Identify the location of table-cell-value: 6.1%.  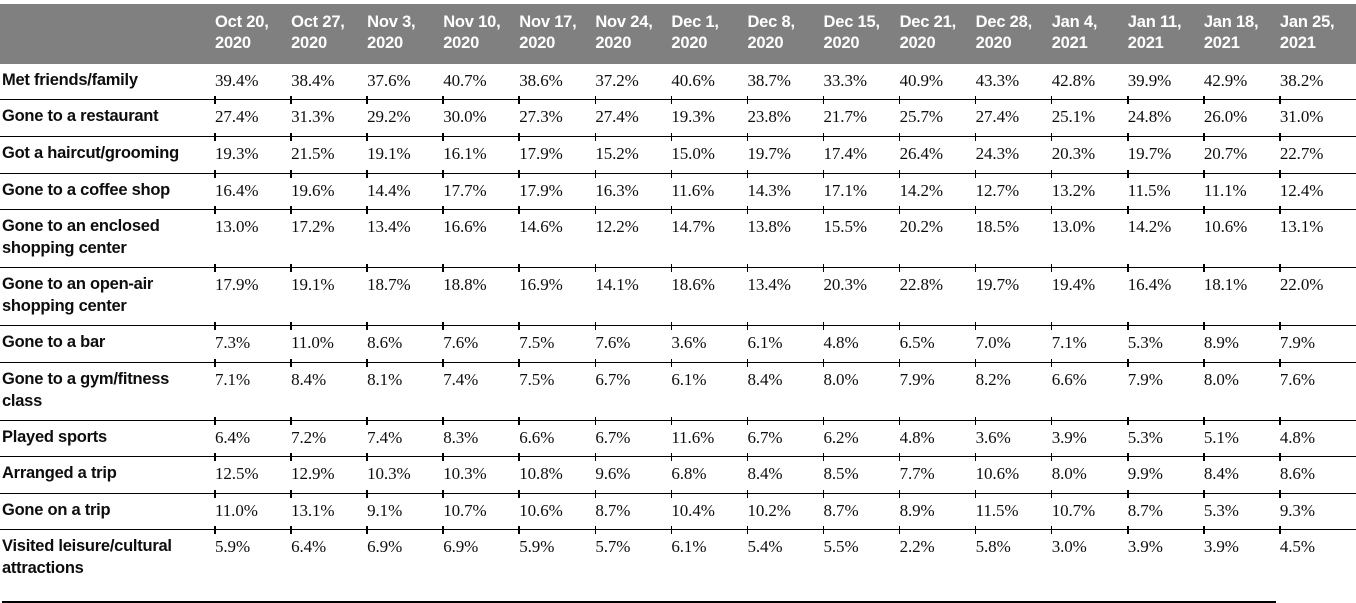
(709, 390).